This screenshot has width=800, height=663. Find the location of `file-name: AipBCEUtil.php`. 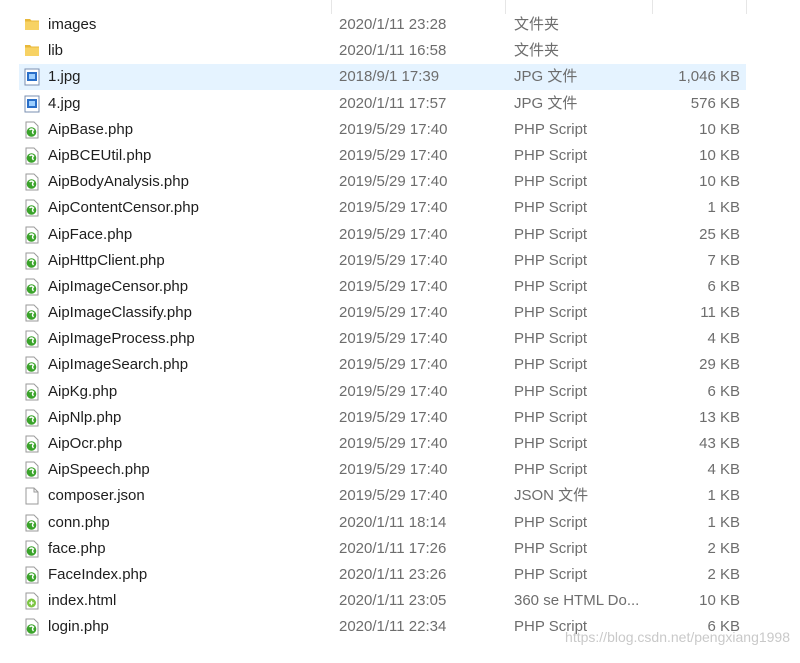

file-name: AipBCEUtil.php is located at coordinates (100, 155).